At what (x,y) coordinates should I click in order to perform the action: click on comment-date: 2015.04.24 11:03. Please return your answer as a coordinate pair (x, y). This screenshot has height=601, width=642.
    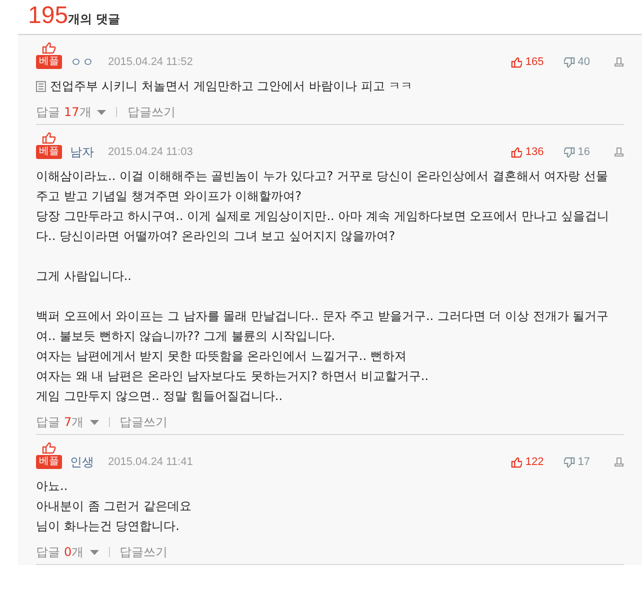
    Looking at the image, I should click on (150, 152).